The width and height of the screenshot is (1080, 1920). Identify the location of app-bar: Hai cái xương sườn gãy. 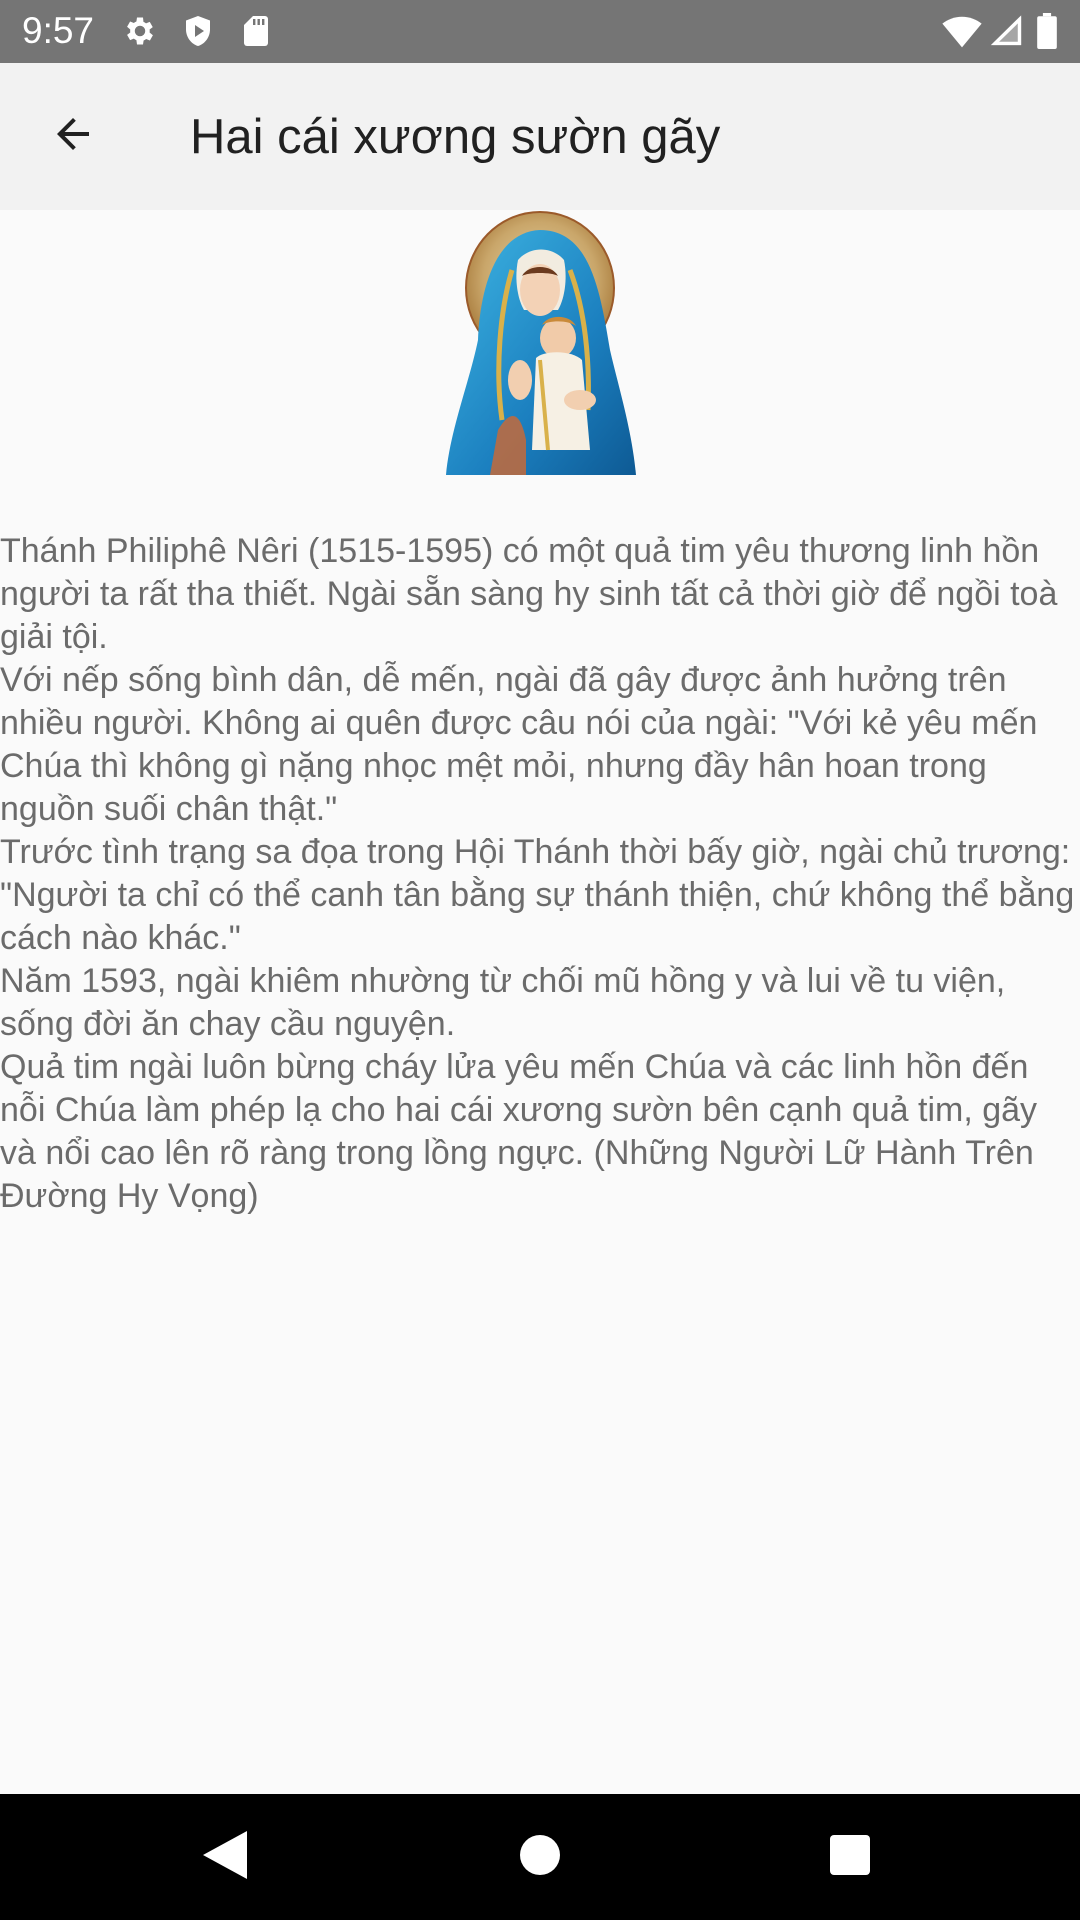
(540, 136).